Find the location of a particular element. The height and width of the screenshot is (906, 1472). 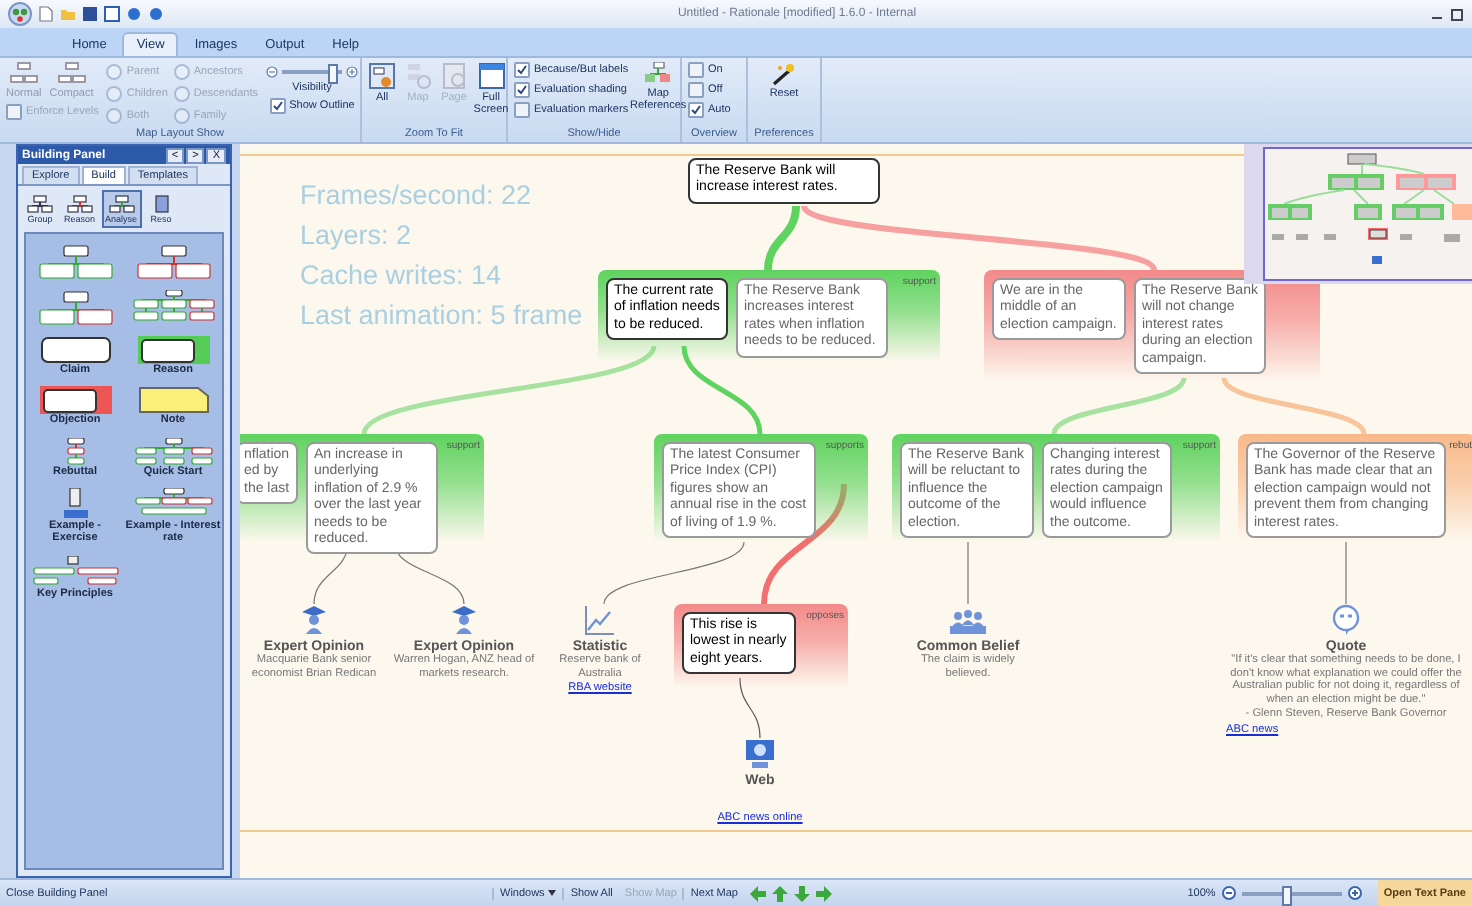

arrow-up-icon is located at coordinates (779, 893).